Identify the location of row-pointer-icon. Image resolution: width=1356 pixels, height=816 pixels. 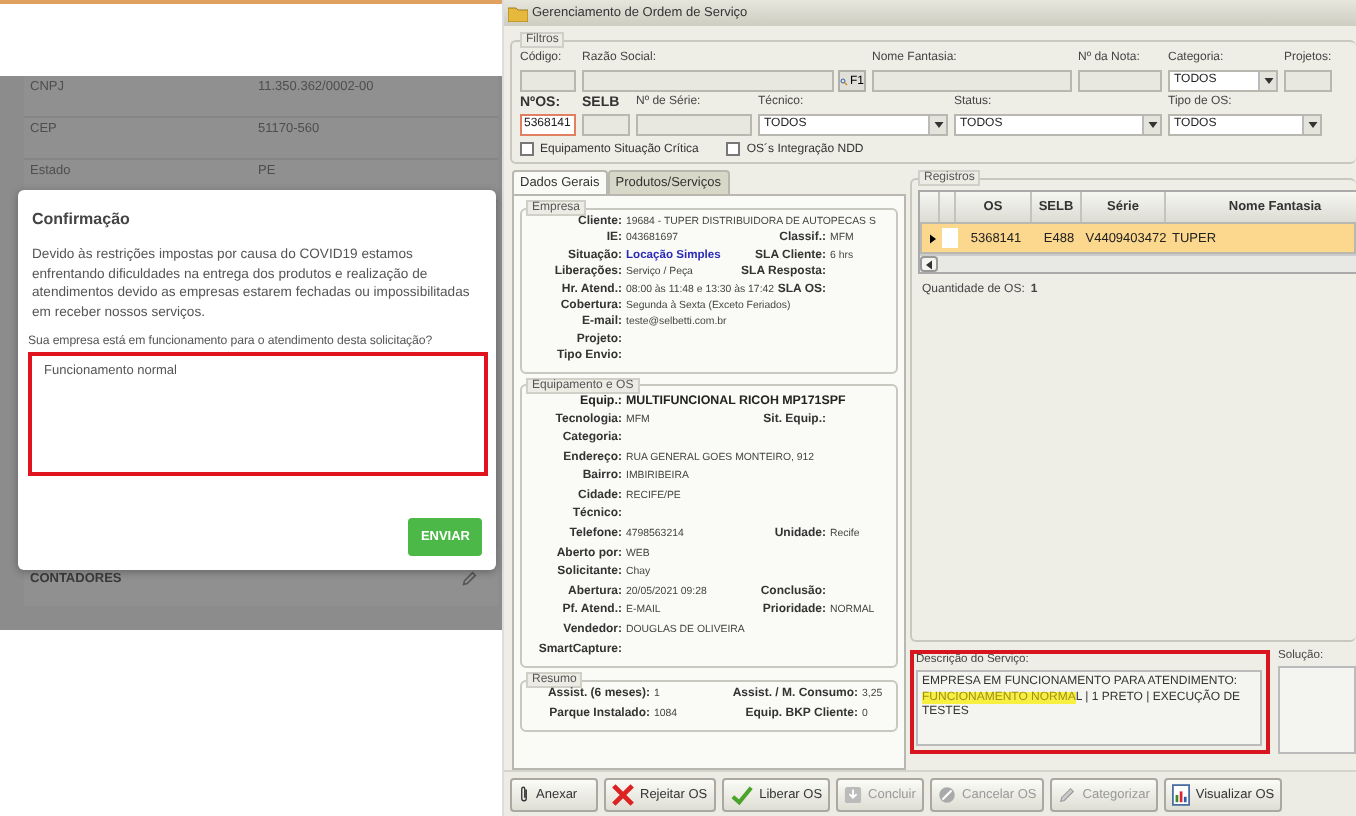
(932, 238).